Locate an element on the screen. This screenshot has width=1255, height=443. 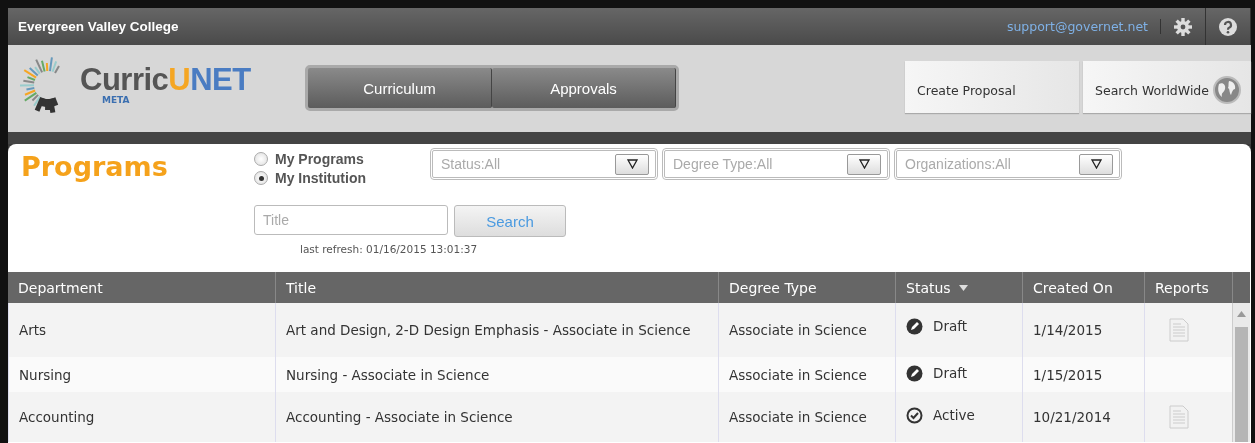
title-cell: Accounting - Associate in Science is located at coordinates (496, 417).